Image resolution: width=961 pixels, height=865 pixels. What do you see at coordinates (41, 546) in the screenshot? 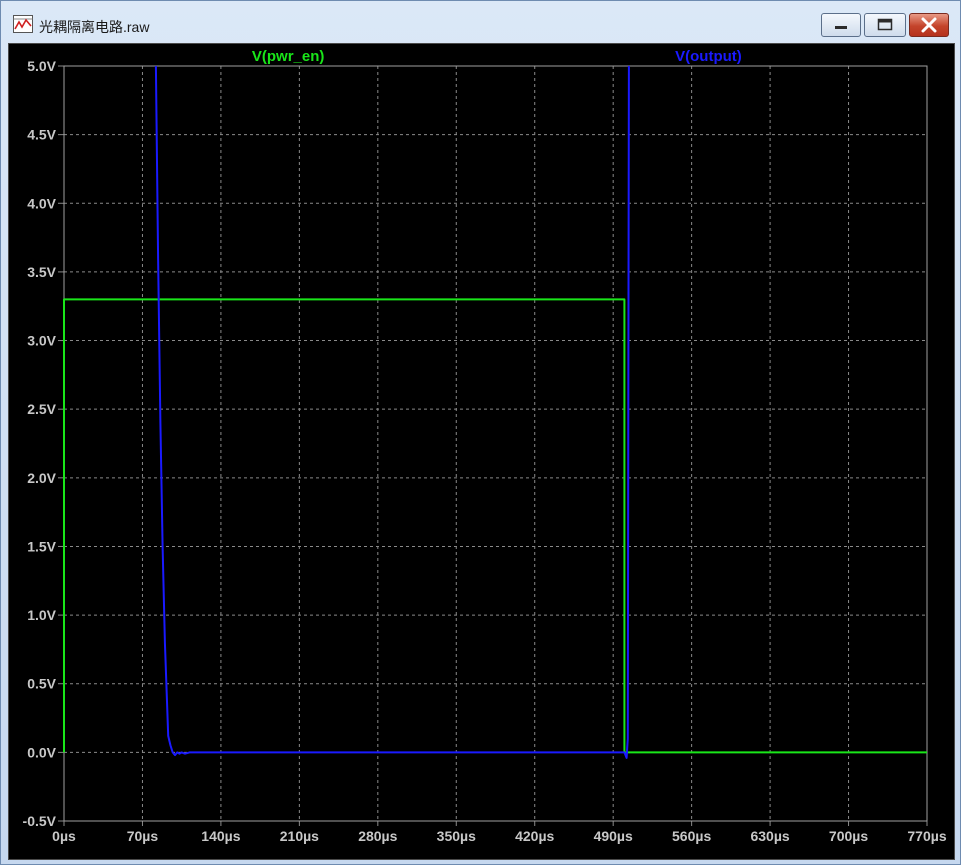
I see `y-tick-label: 1.5V` at bounding box center [41, 546].